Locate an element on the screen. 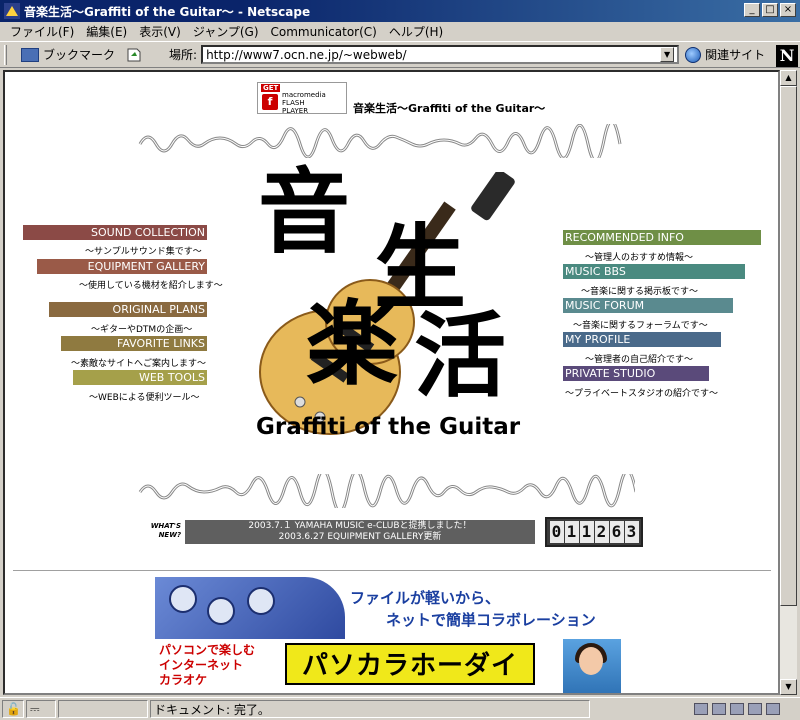  menu-help: ヘルプ(H) is located at coordinates (416, 31).